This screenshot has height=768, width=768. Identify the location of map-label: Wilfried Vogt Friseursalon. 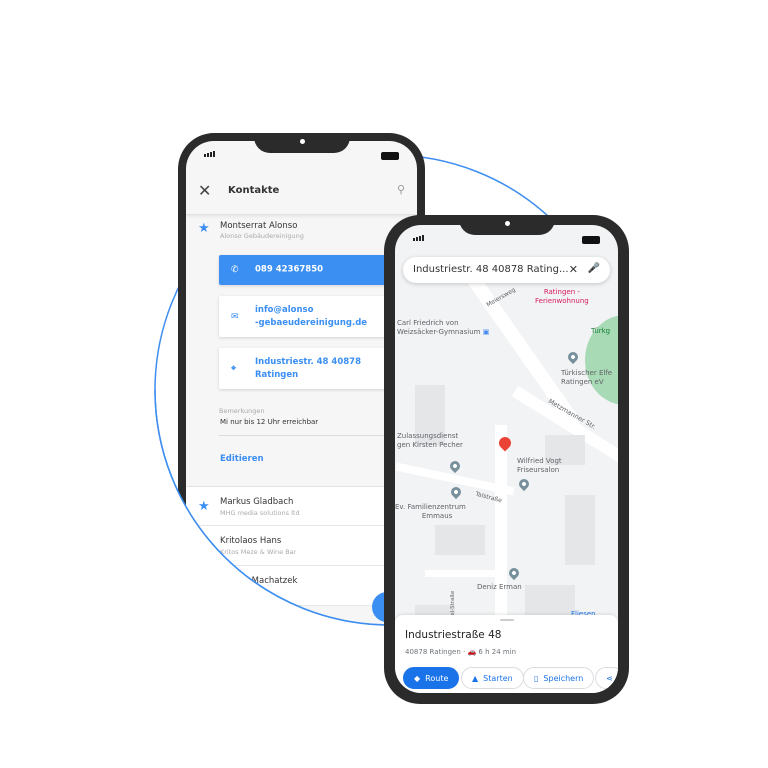
(539, 466).